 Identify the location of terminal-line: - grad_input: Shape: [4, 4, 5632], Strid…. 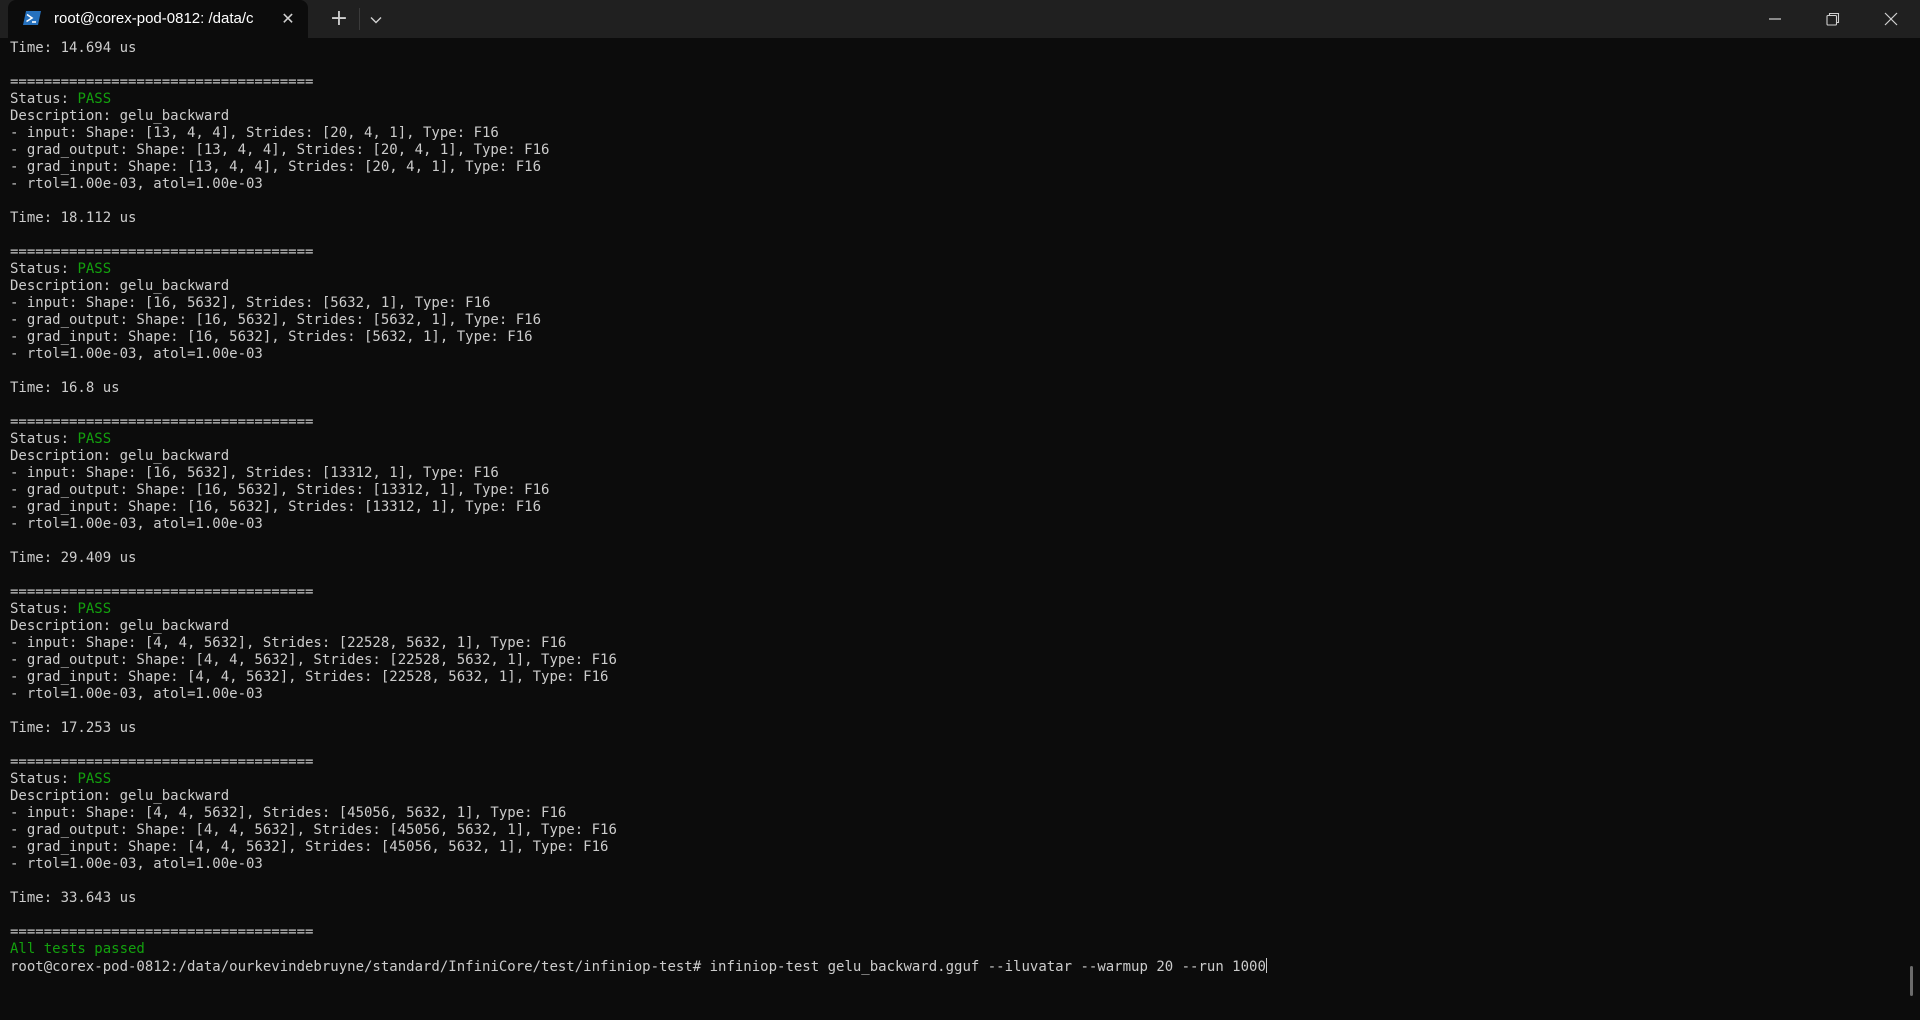
(950, 847).